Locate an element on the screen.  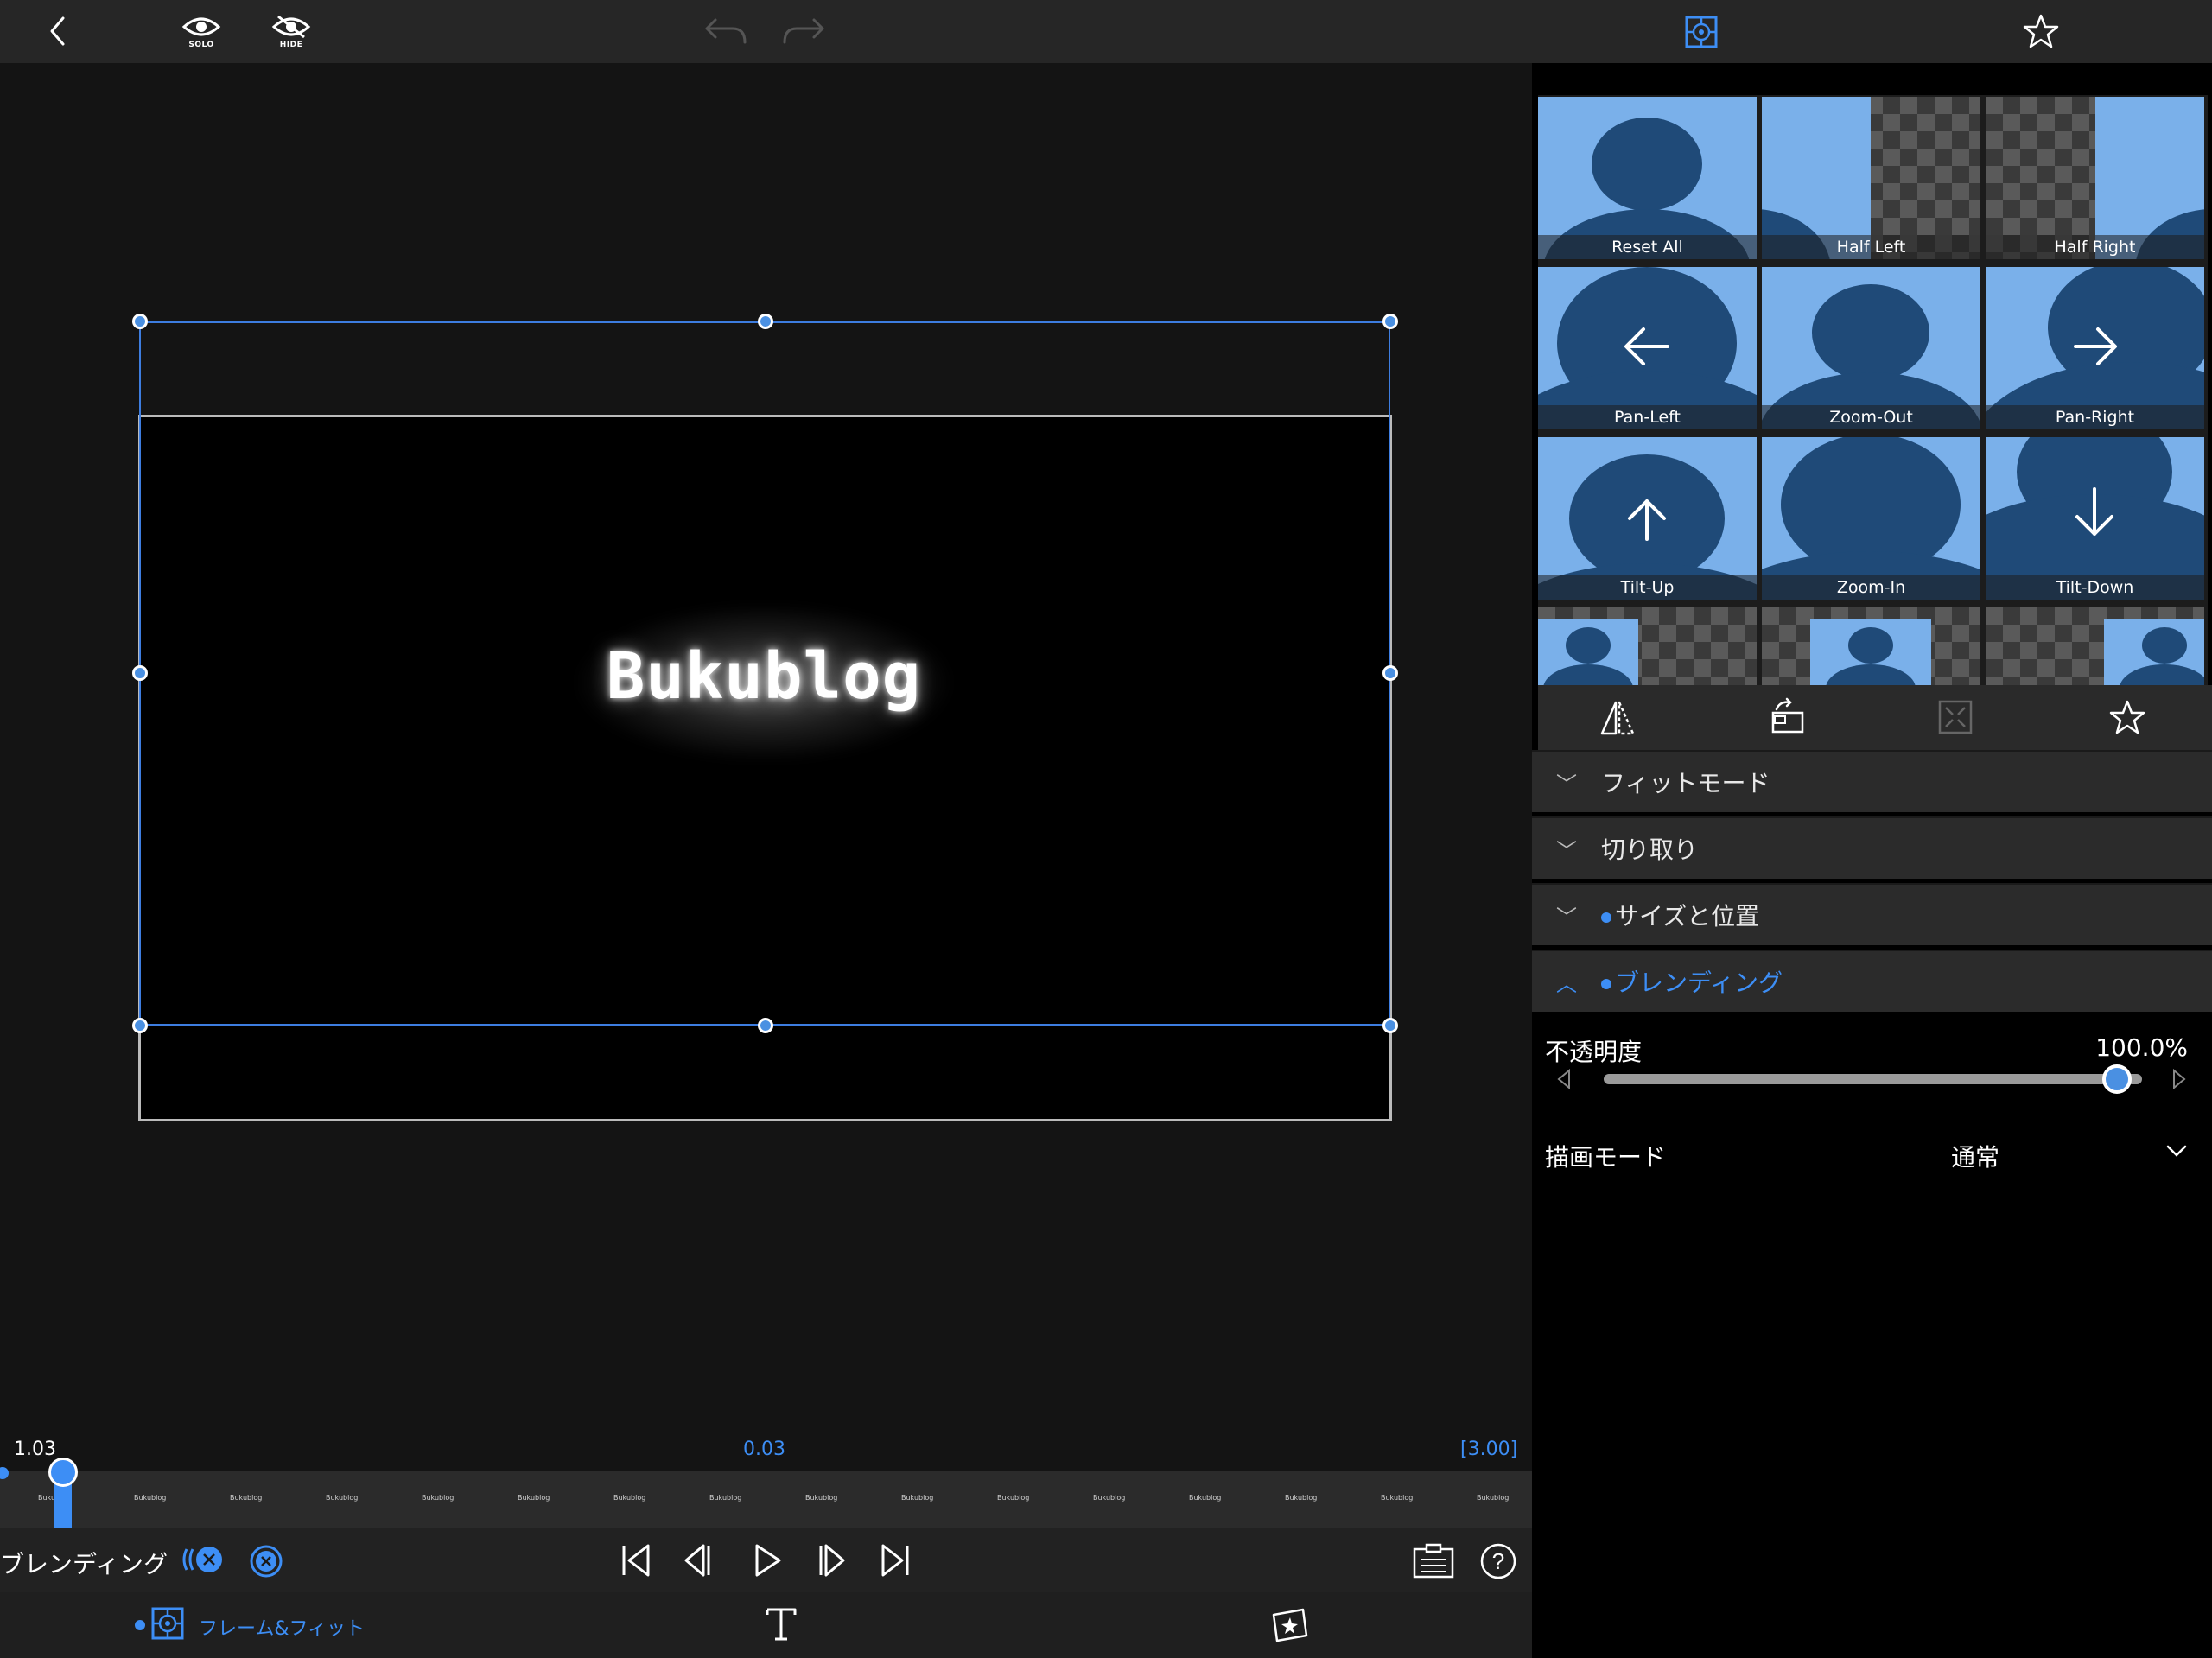
step-forward-icon is located at coordinates (831, 1562).